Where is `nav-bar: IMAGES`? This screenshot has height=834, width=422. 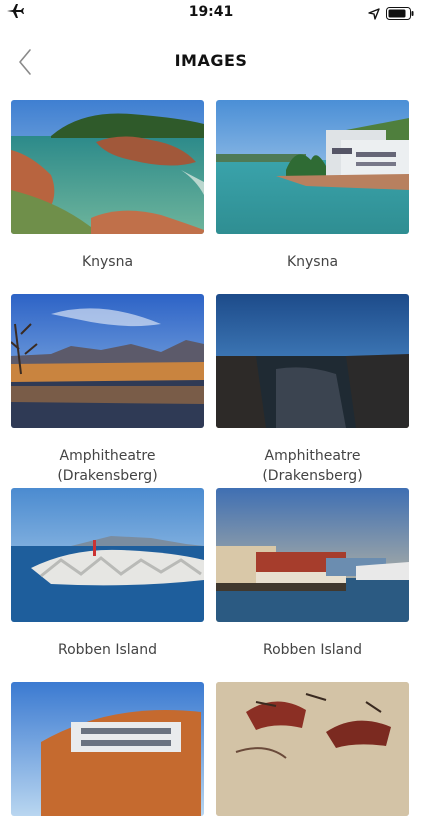 nav-bar: IMAGES is located at coordinates (211, 60).